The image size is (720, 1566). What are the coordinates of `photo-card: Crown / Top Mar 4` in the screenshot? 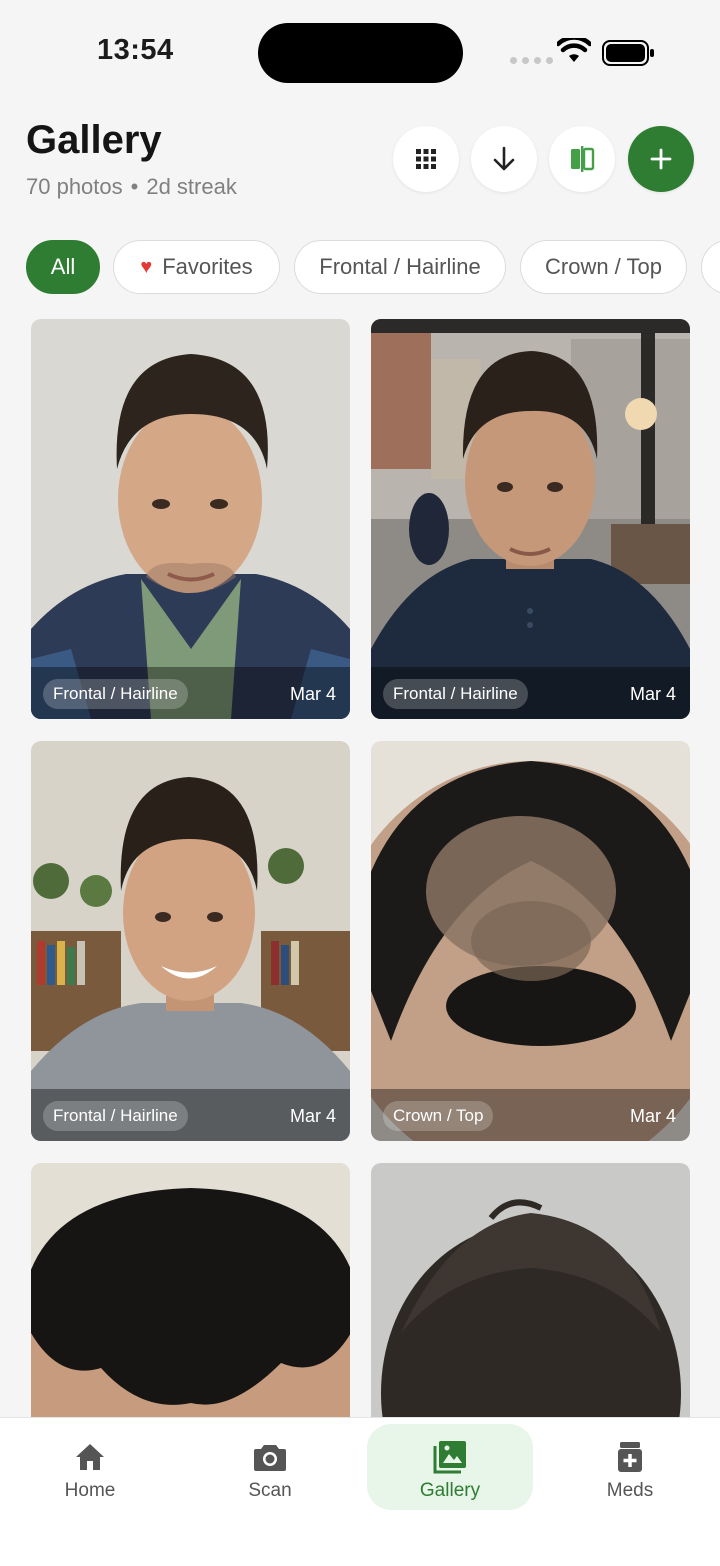 It's located at (530, 941).